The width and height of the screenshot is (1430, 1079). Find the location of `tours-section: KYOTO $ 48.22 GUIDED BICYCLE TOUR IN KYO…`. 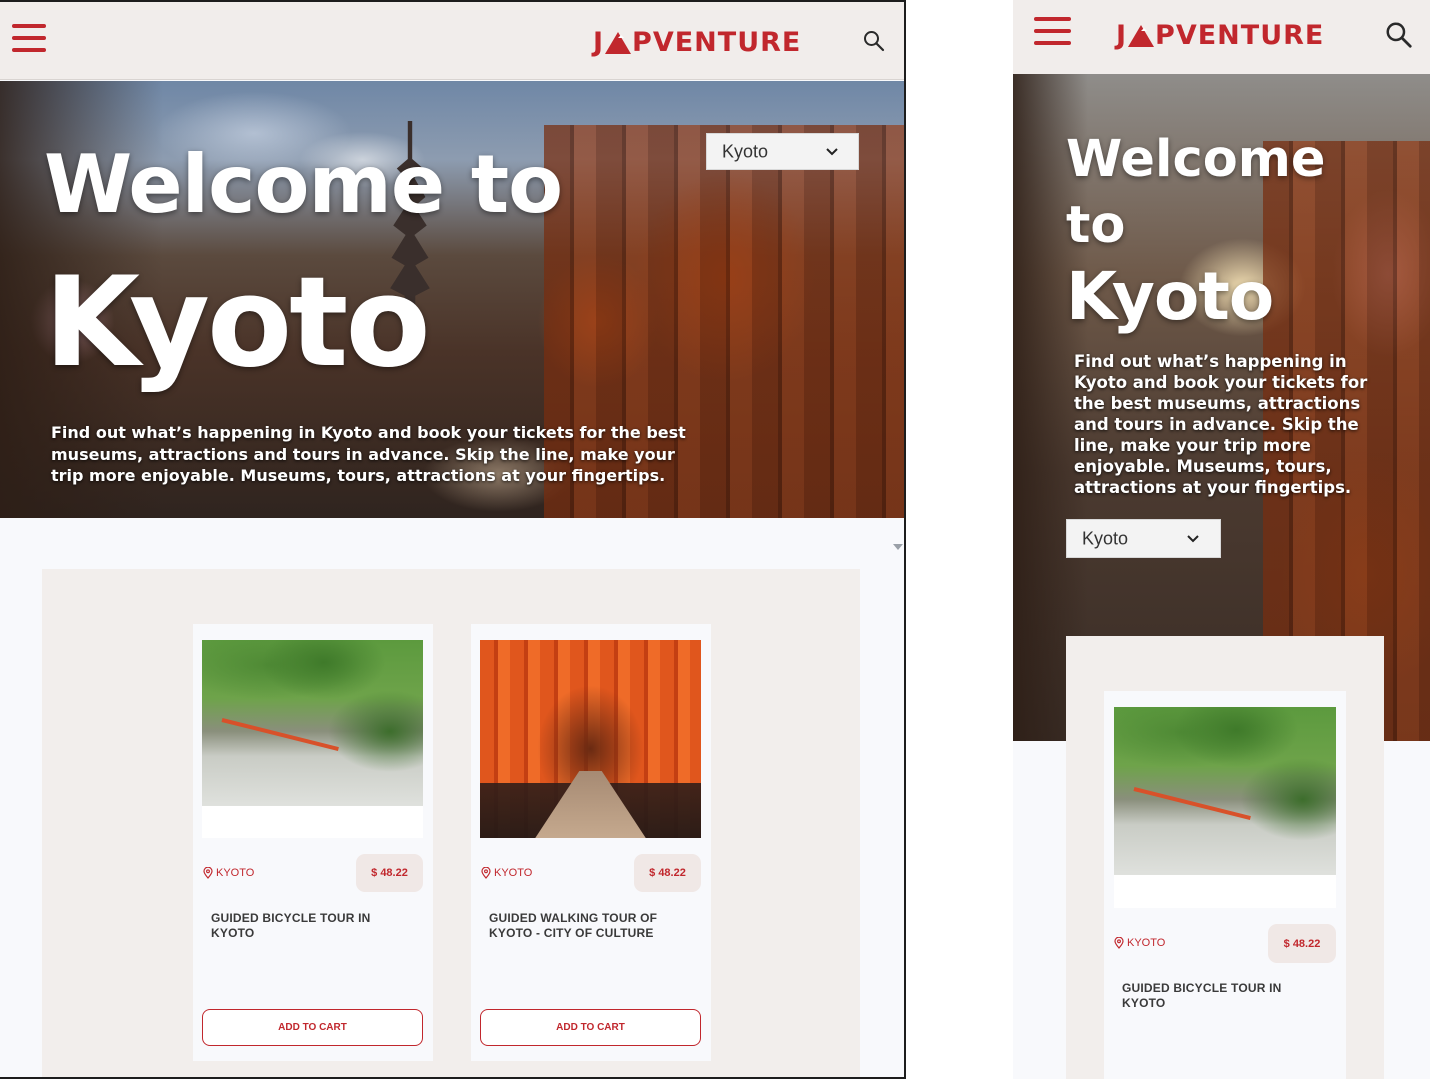

tours-section: KYOTO $ 48.22 GUIDED BICYCLE TOUR IN KYO… is located at coordinates (1225, 857).